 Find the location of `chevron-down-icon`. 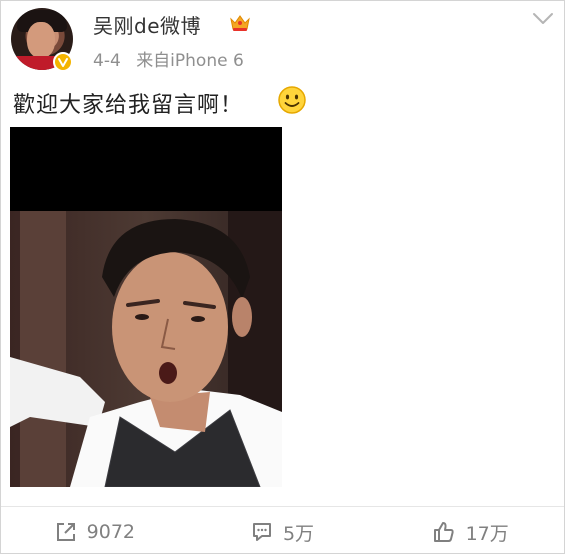

chevron-down-icon is located at coordinates (543, 20).